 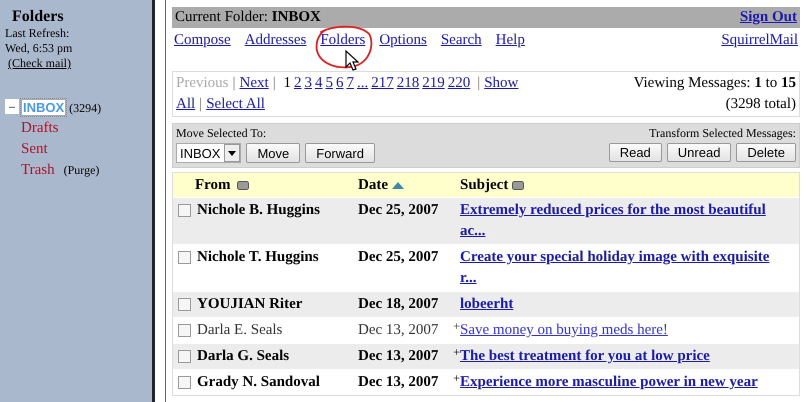 What do you see at coordinates (85, 108) in the screenshot?
I see `folder-count: (3294)` at bounding box center [85, 108].